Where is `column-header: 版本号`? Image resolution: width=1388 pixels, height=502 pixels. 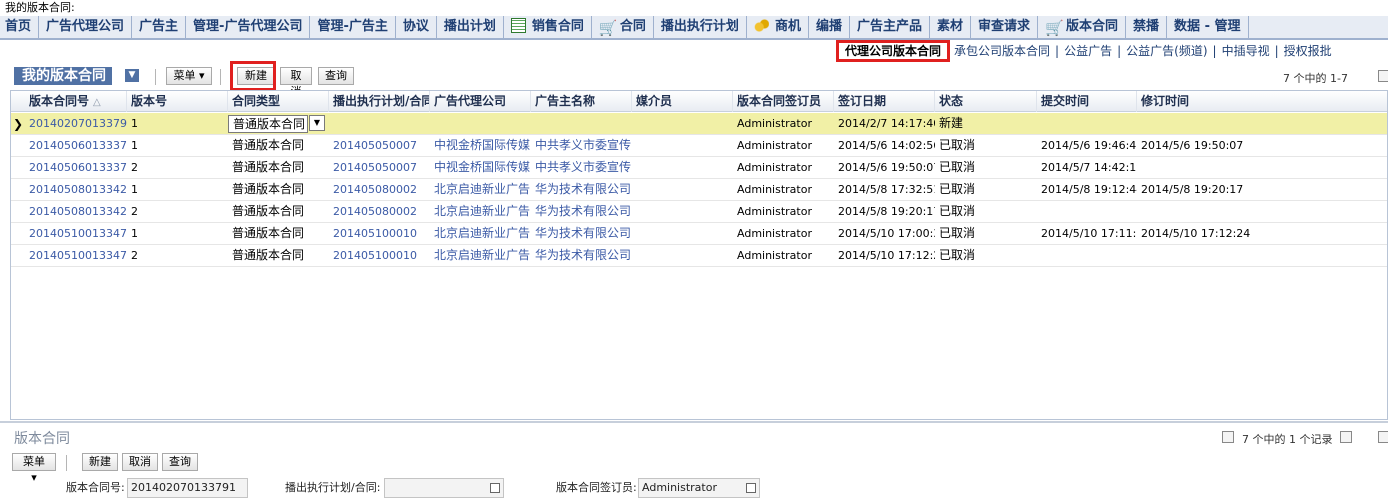 column-header: 版本号 is located at coordinates (177, 101).